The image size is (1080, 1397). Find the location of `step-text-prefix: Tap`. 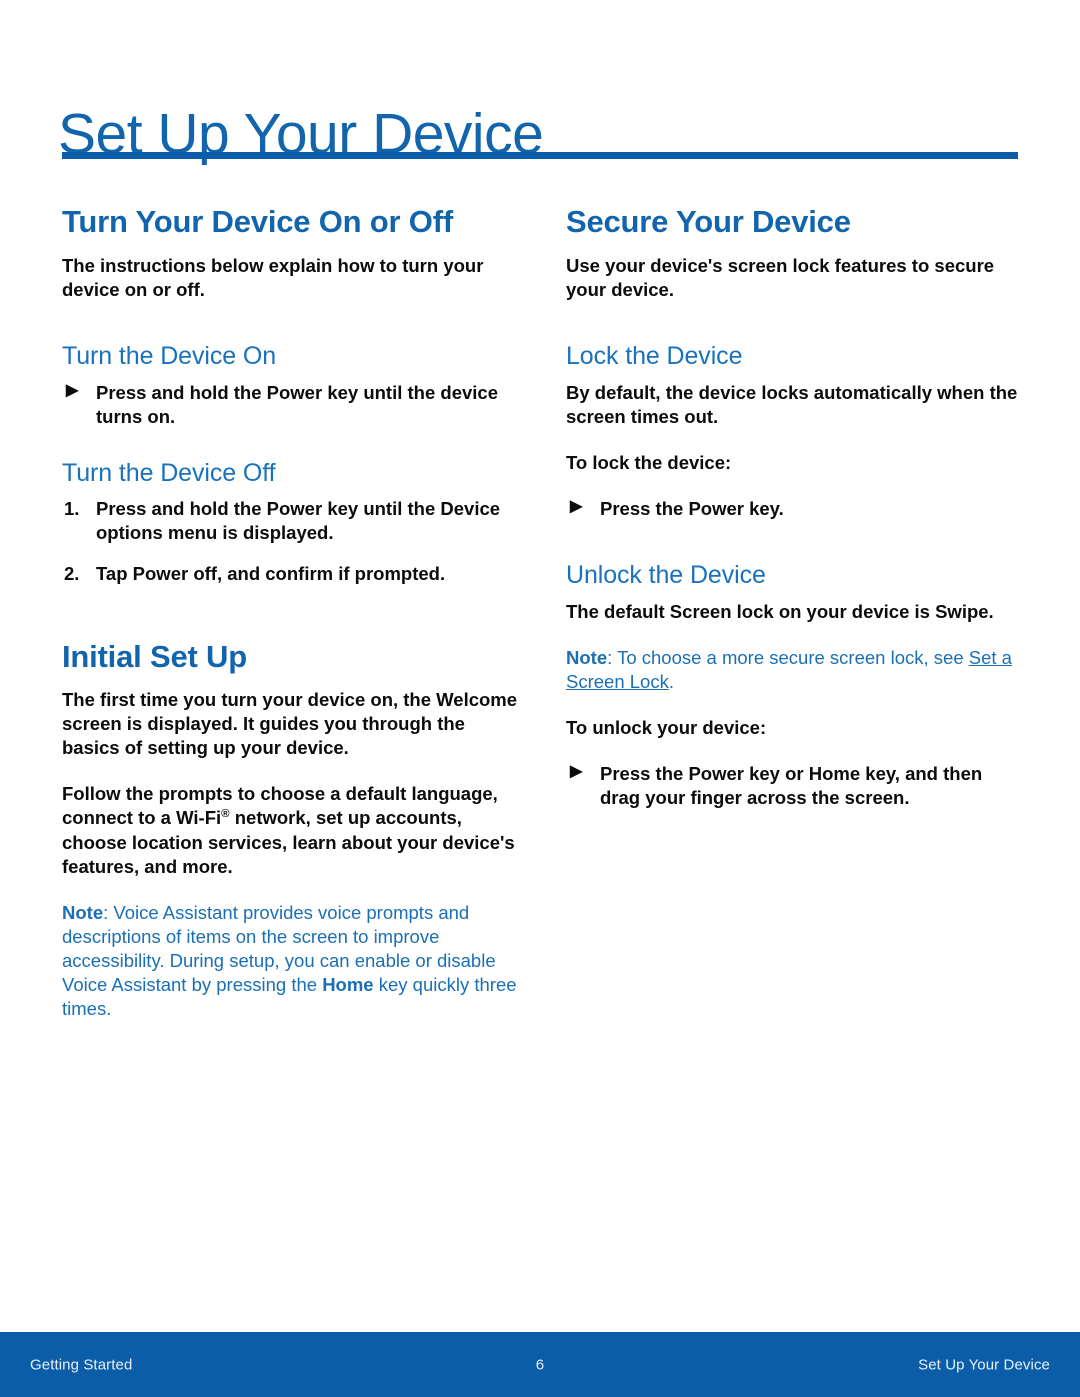

step-text-prefix: Tap is located at coordinates (114, 573).